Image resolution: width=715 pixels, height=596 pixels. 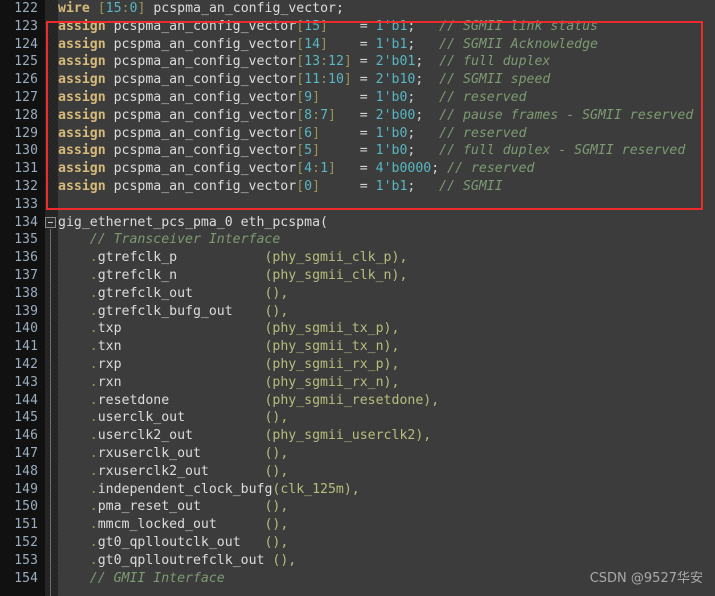 I want to click on token-num: 2'b01, so click(x=395, y=62).